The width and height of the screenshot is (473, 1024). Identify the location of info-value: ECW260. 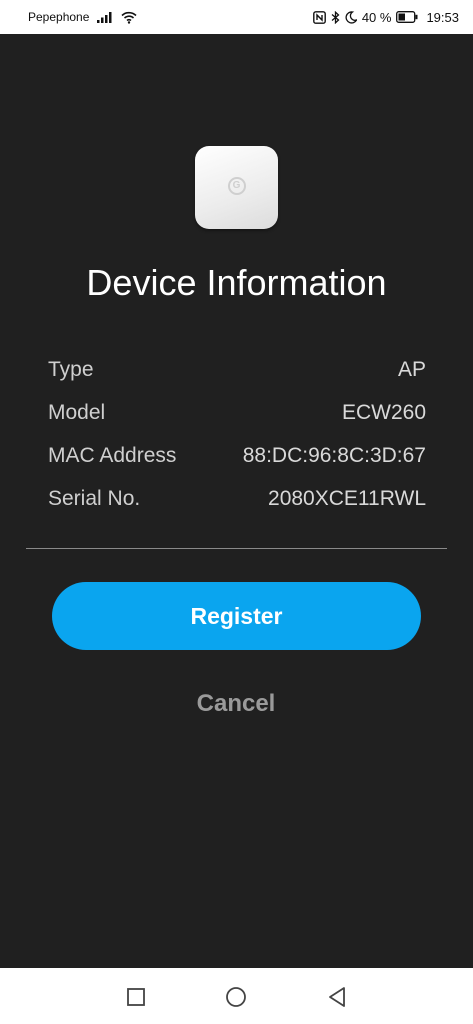
(383, 412).